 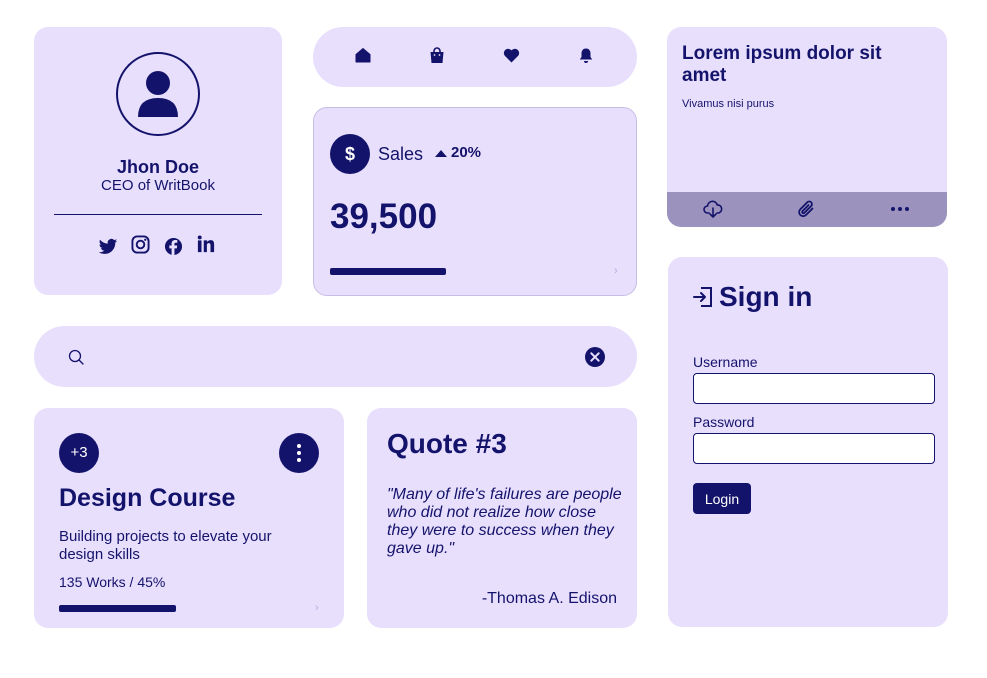 I want to click on heart-icon, so click(x=511, y=55).